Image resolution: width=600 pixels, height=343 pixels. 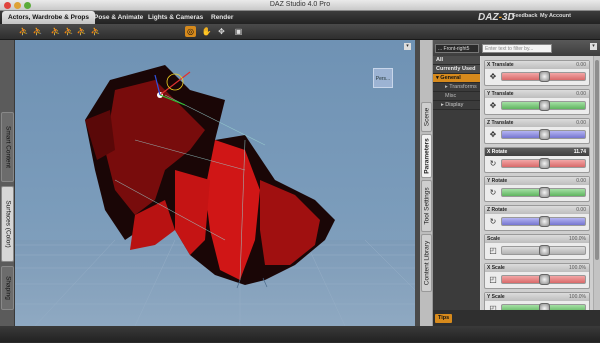 I want to click on tab-render: Render, so click(x=222, y=17).